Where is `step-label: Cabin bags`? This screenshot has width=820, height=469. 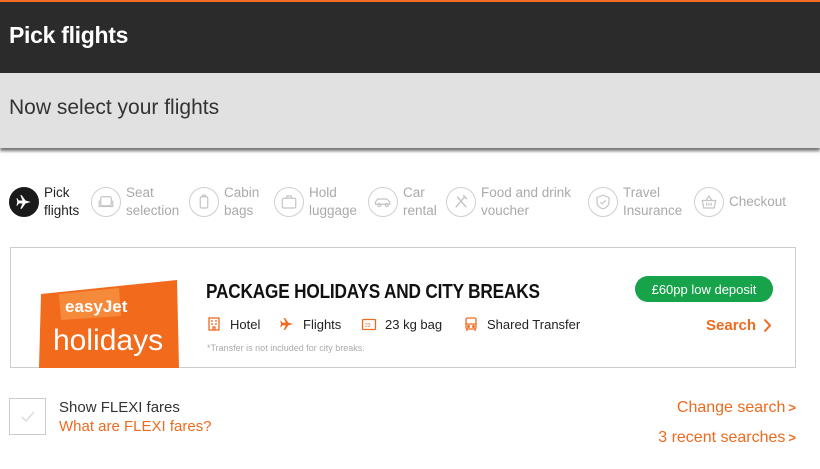 step-label: Cabin bags is located at coordinates (242, 201).